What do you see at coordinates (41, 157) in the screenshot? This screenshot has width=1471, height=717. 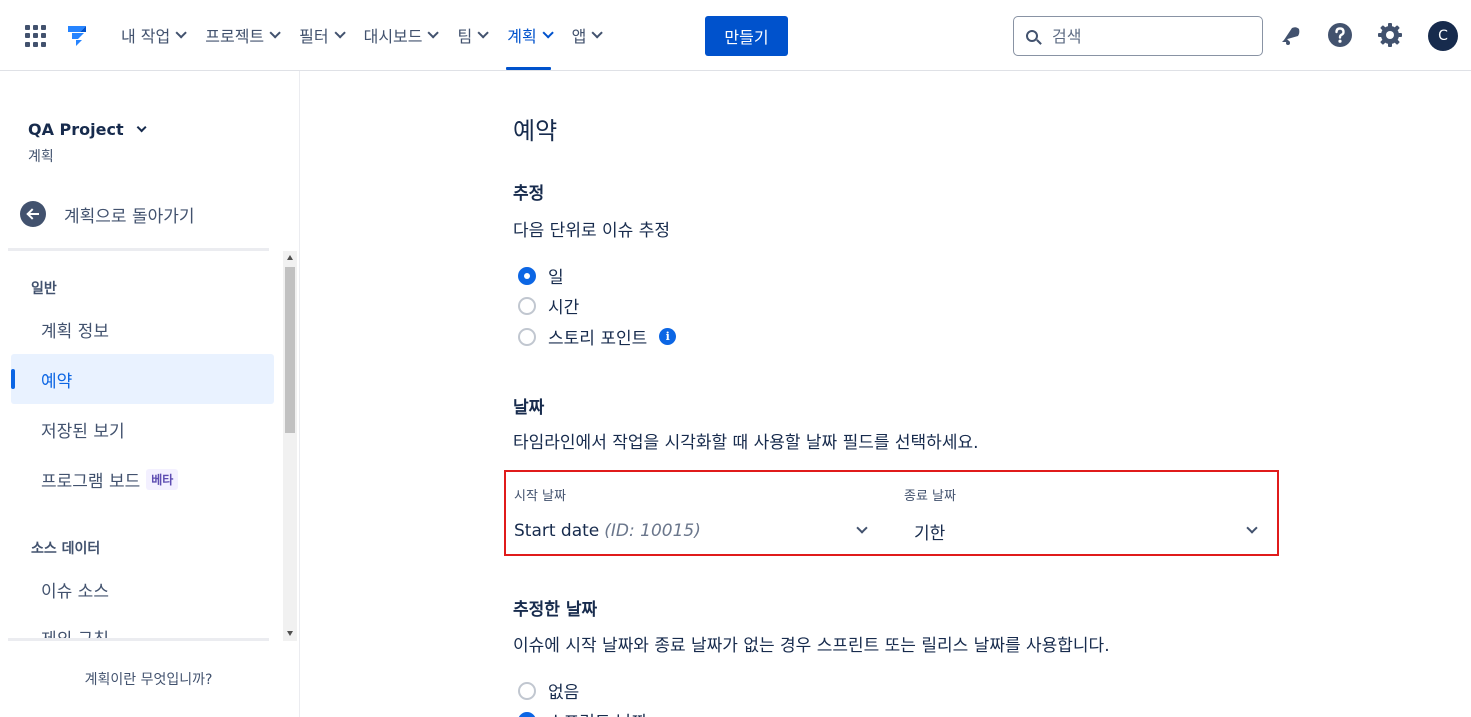 I see `project-type: 계획` at bounding box center [41, 157].